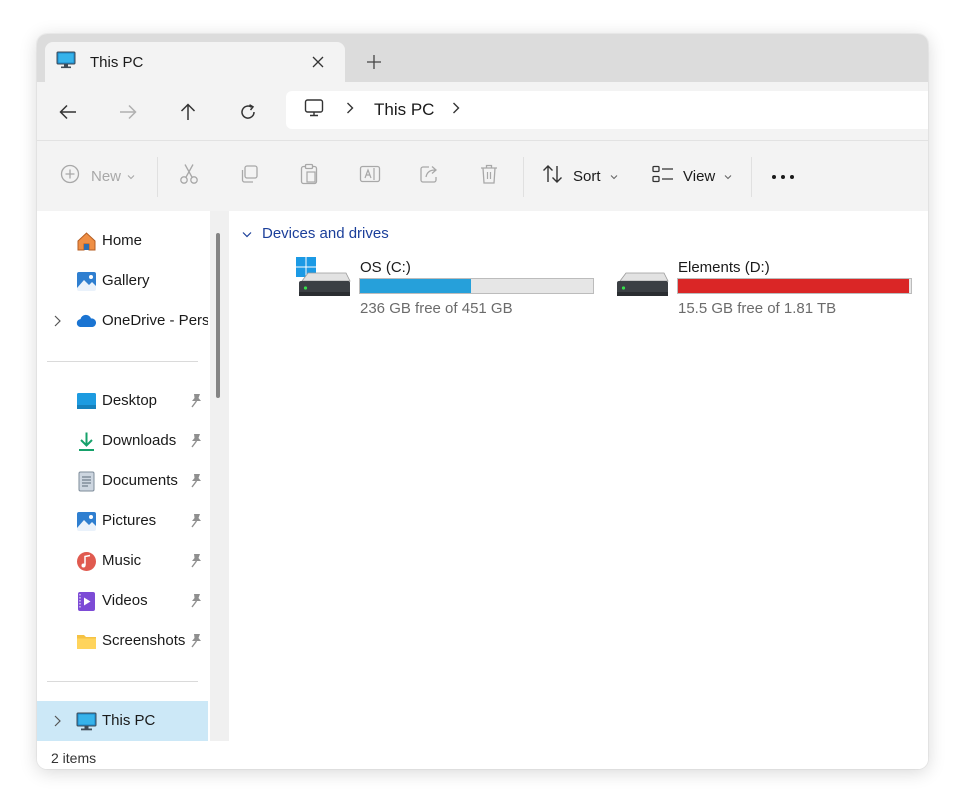 The image size is (966, 806). What do you see at coordinates (318, 62) in the screenshot?
I see `close-tab-icon` at bounding box center [318, 62].